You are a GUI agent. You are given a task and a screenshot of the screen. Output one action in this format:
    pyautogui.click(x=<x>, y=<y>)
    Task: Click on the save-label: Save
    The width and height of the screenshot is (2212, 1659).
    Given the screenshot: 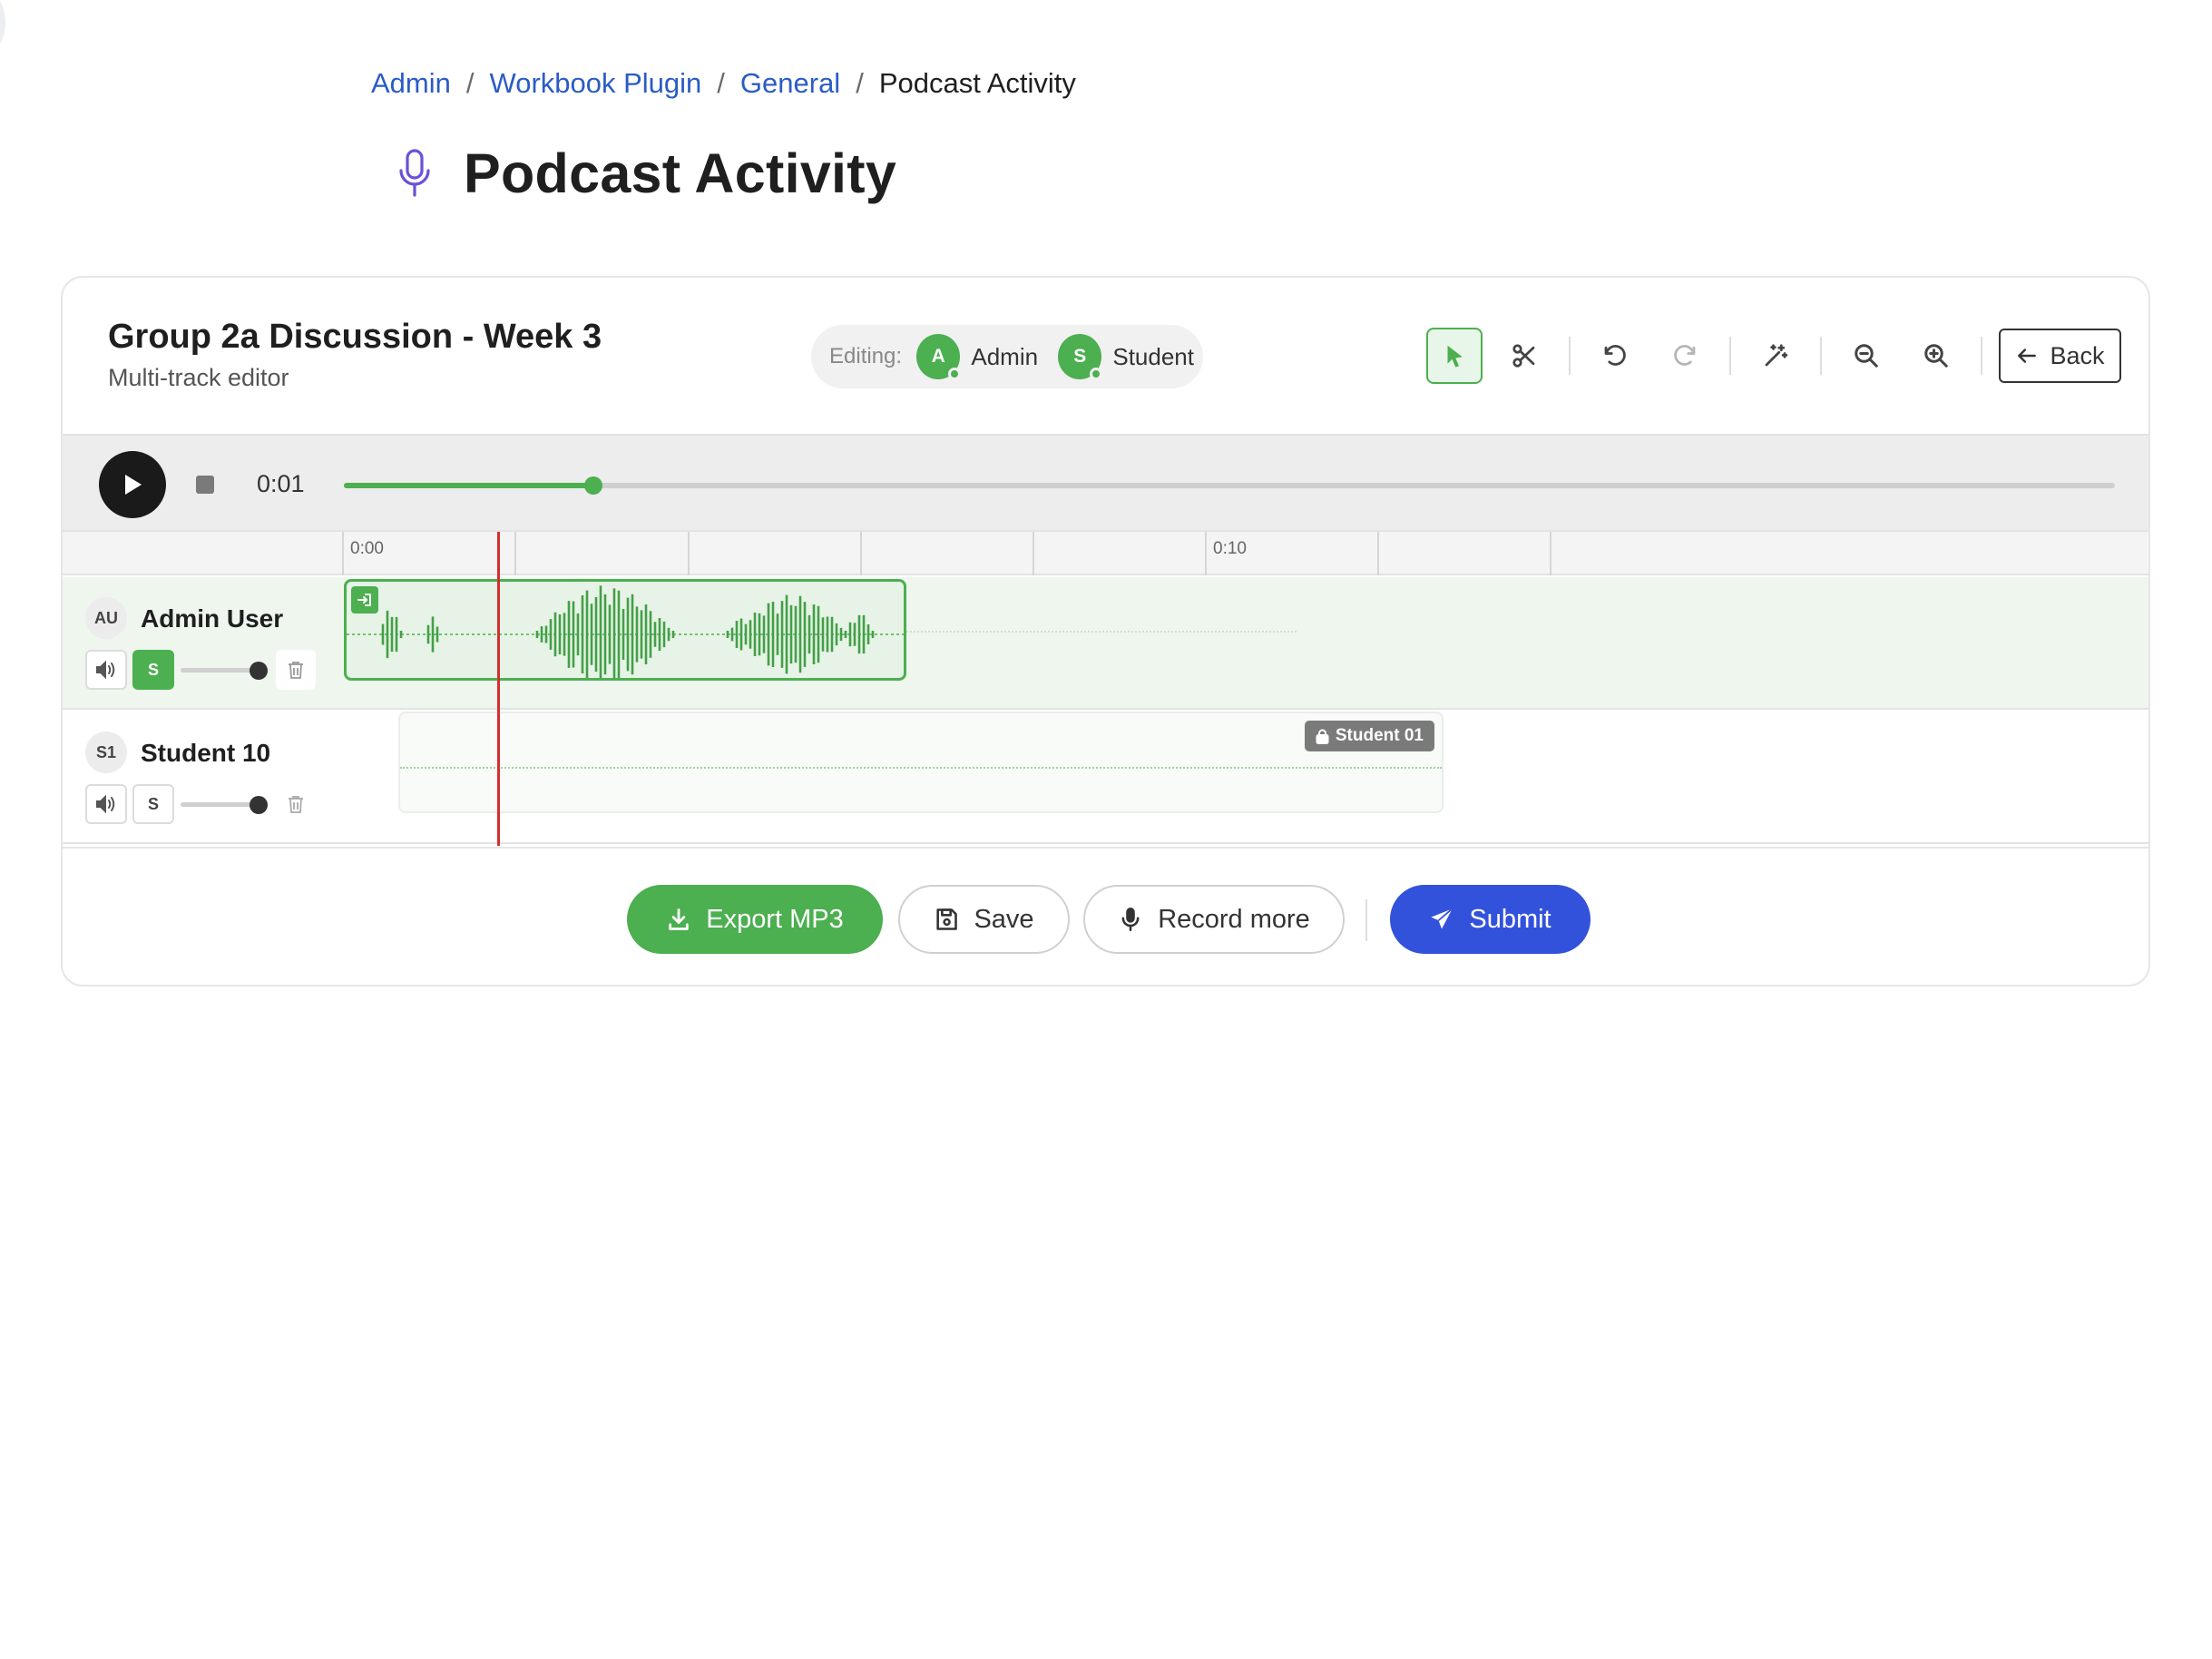 What is the action you would take?
    pyautogui.click(x=1004, y=919)
    